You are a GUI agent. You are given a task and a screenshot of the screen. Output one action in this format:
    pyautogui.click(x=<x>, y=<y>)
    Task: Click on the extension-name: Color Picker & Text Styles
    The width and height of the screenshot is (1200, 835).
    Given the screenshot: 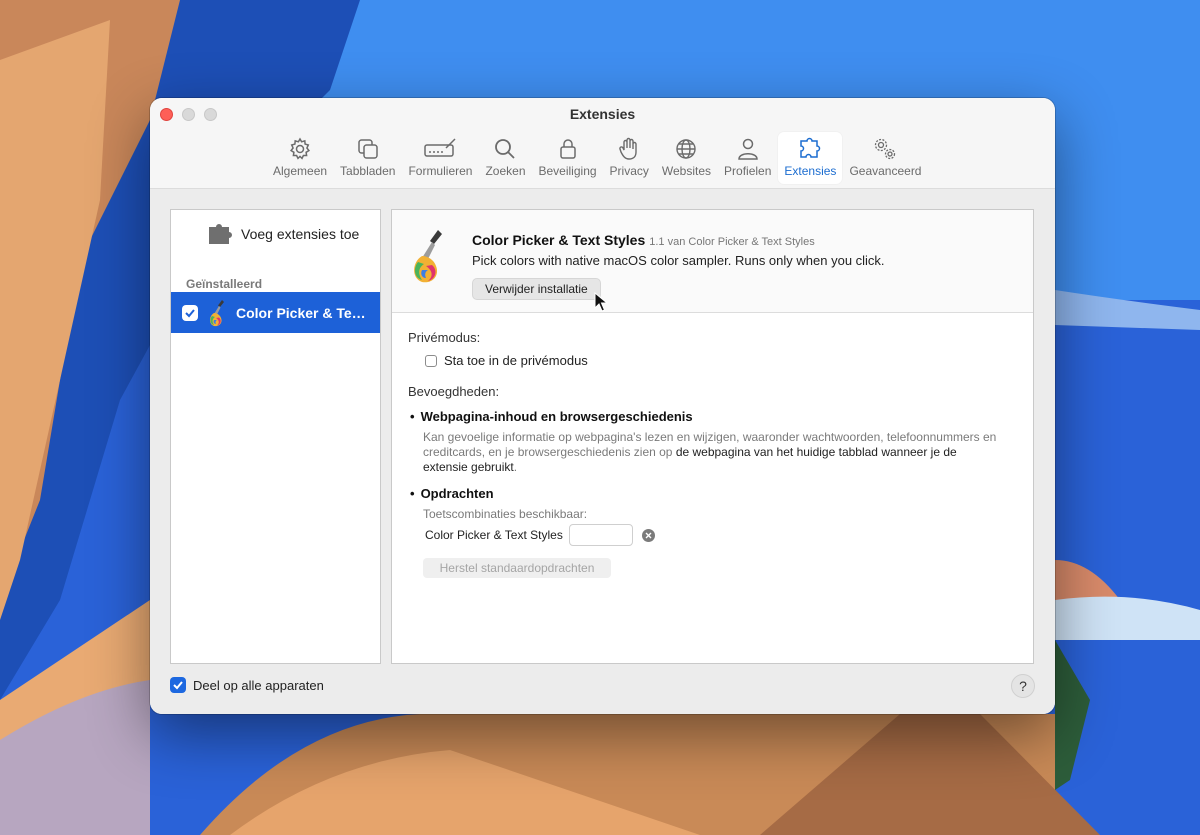 What is the action you would take?
    pyautogui.click(x=301, y=312)
    